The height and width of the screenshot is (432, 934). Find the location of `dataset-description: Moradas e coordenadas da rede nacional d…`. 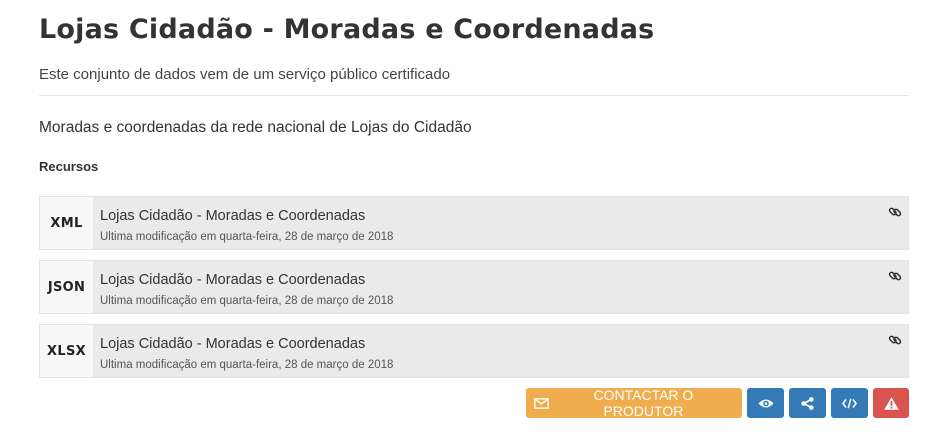

dataset-description: Moradas e coordenadas da rede nacional d… is located at coordinates (255, 127).